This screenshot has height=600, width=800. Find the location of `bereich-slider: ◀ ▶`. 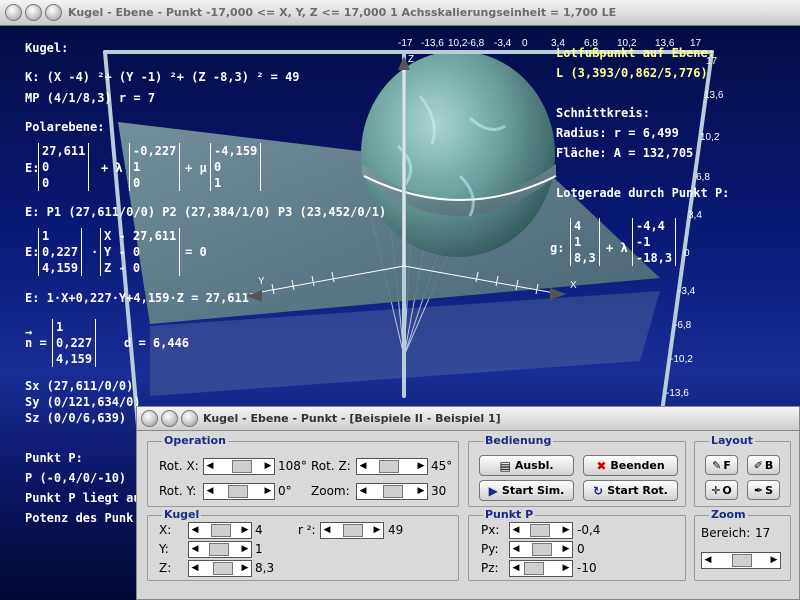

bereich-slider: ◀ ▶ is located at coordinates (741, 560).